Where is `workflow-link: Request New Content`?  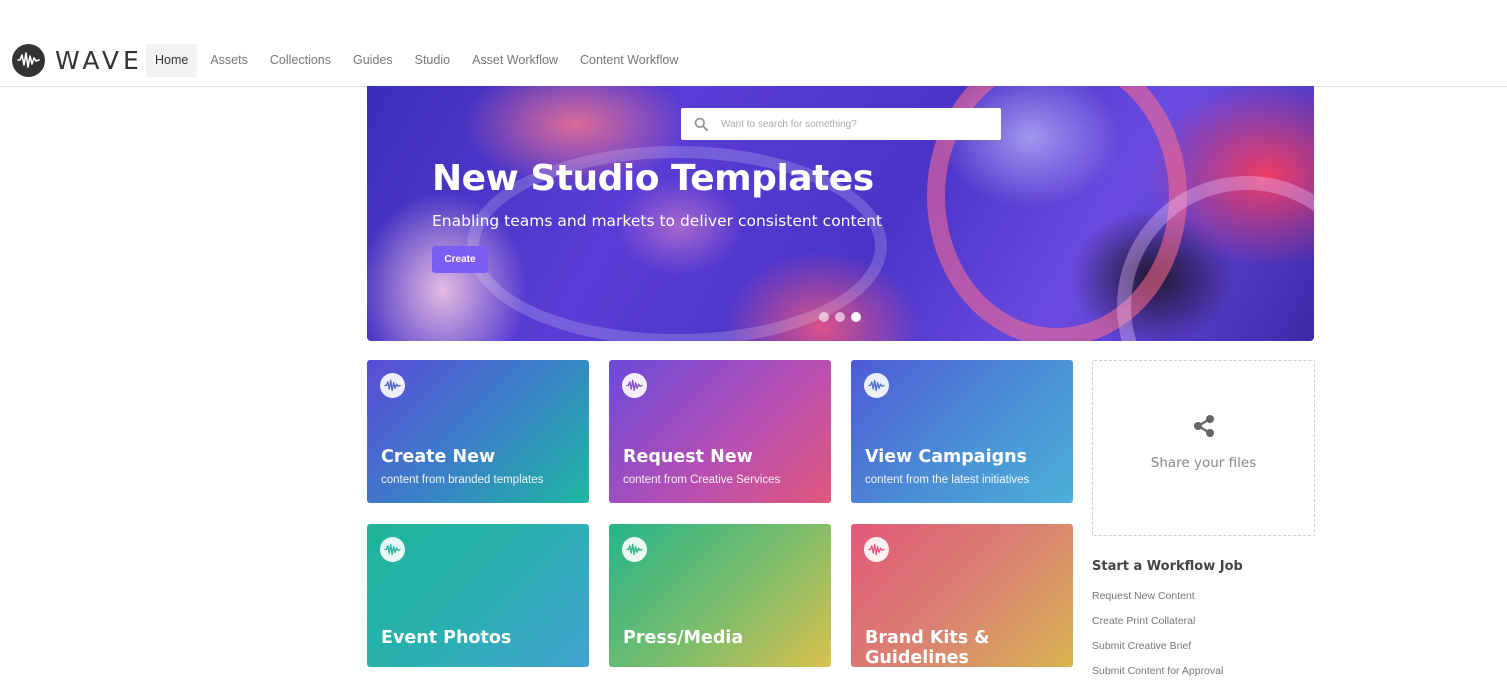 workflow-link: Request New Content is located at coordinates (1157, 601).